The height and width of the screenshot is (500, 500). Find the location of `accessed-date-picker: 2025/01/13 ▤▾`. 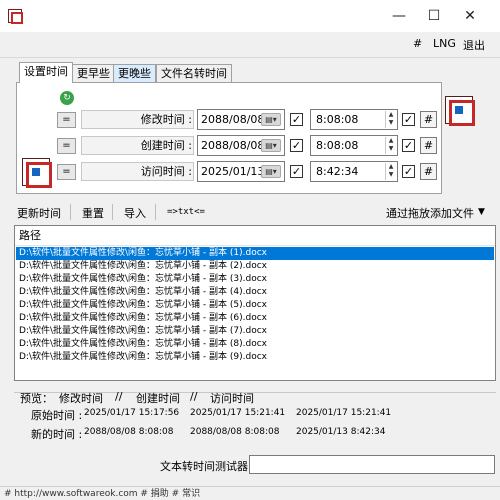

accessed-date-picker: 2025/01/13 ▤▾ is located at coordinates (241, 171).